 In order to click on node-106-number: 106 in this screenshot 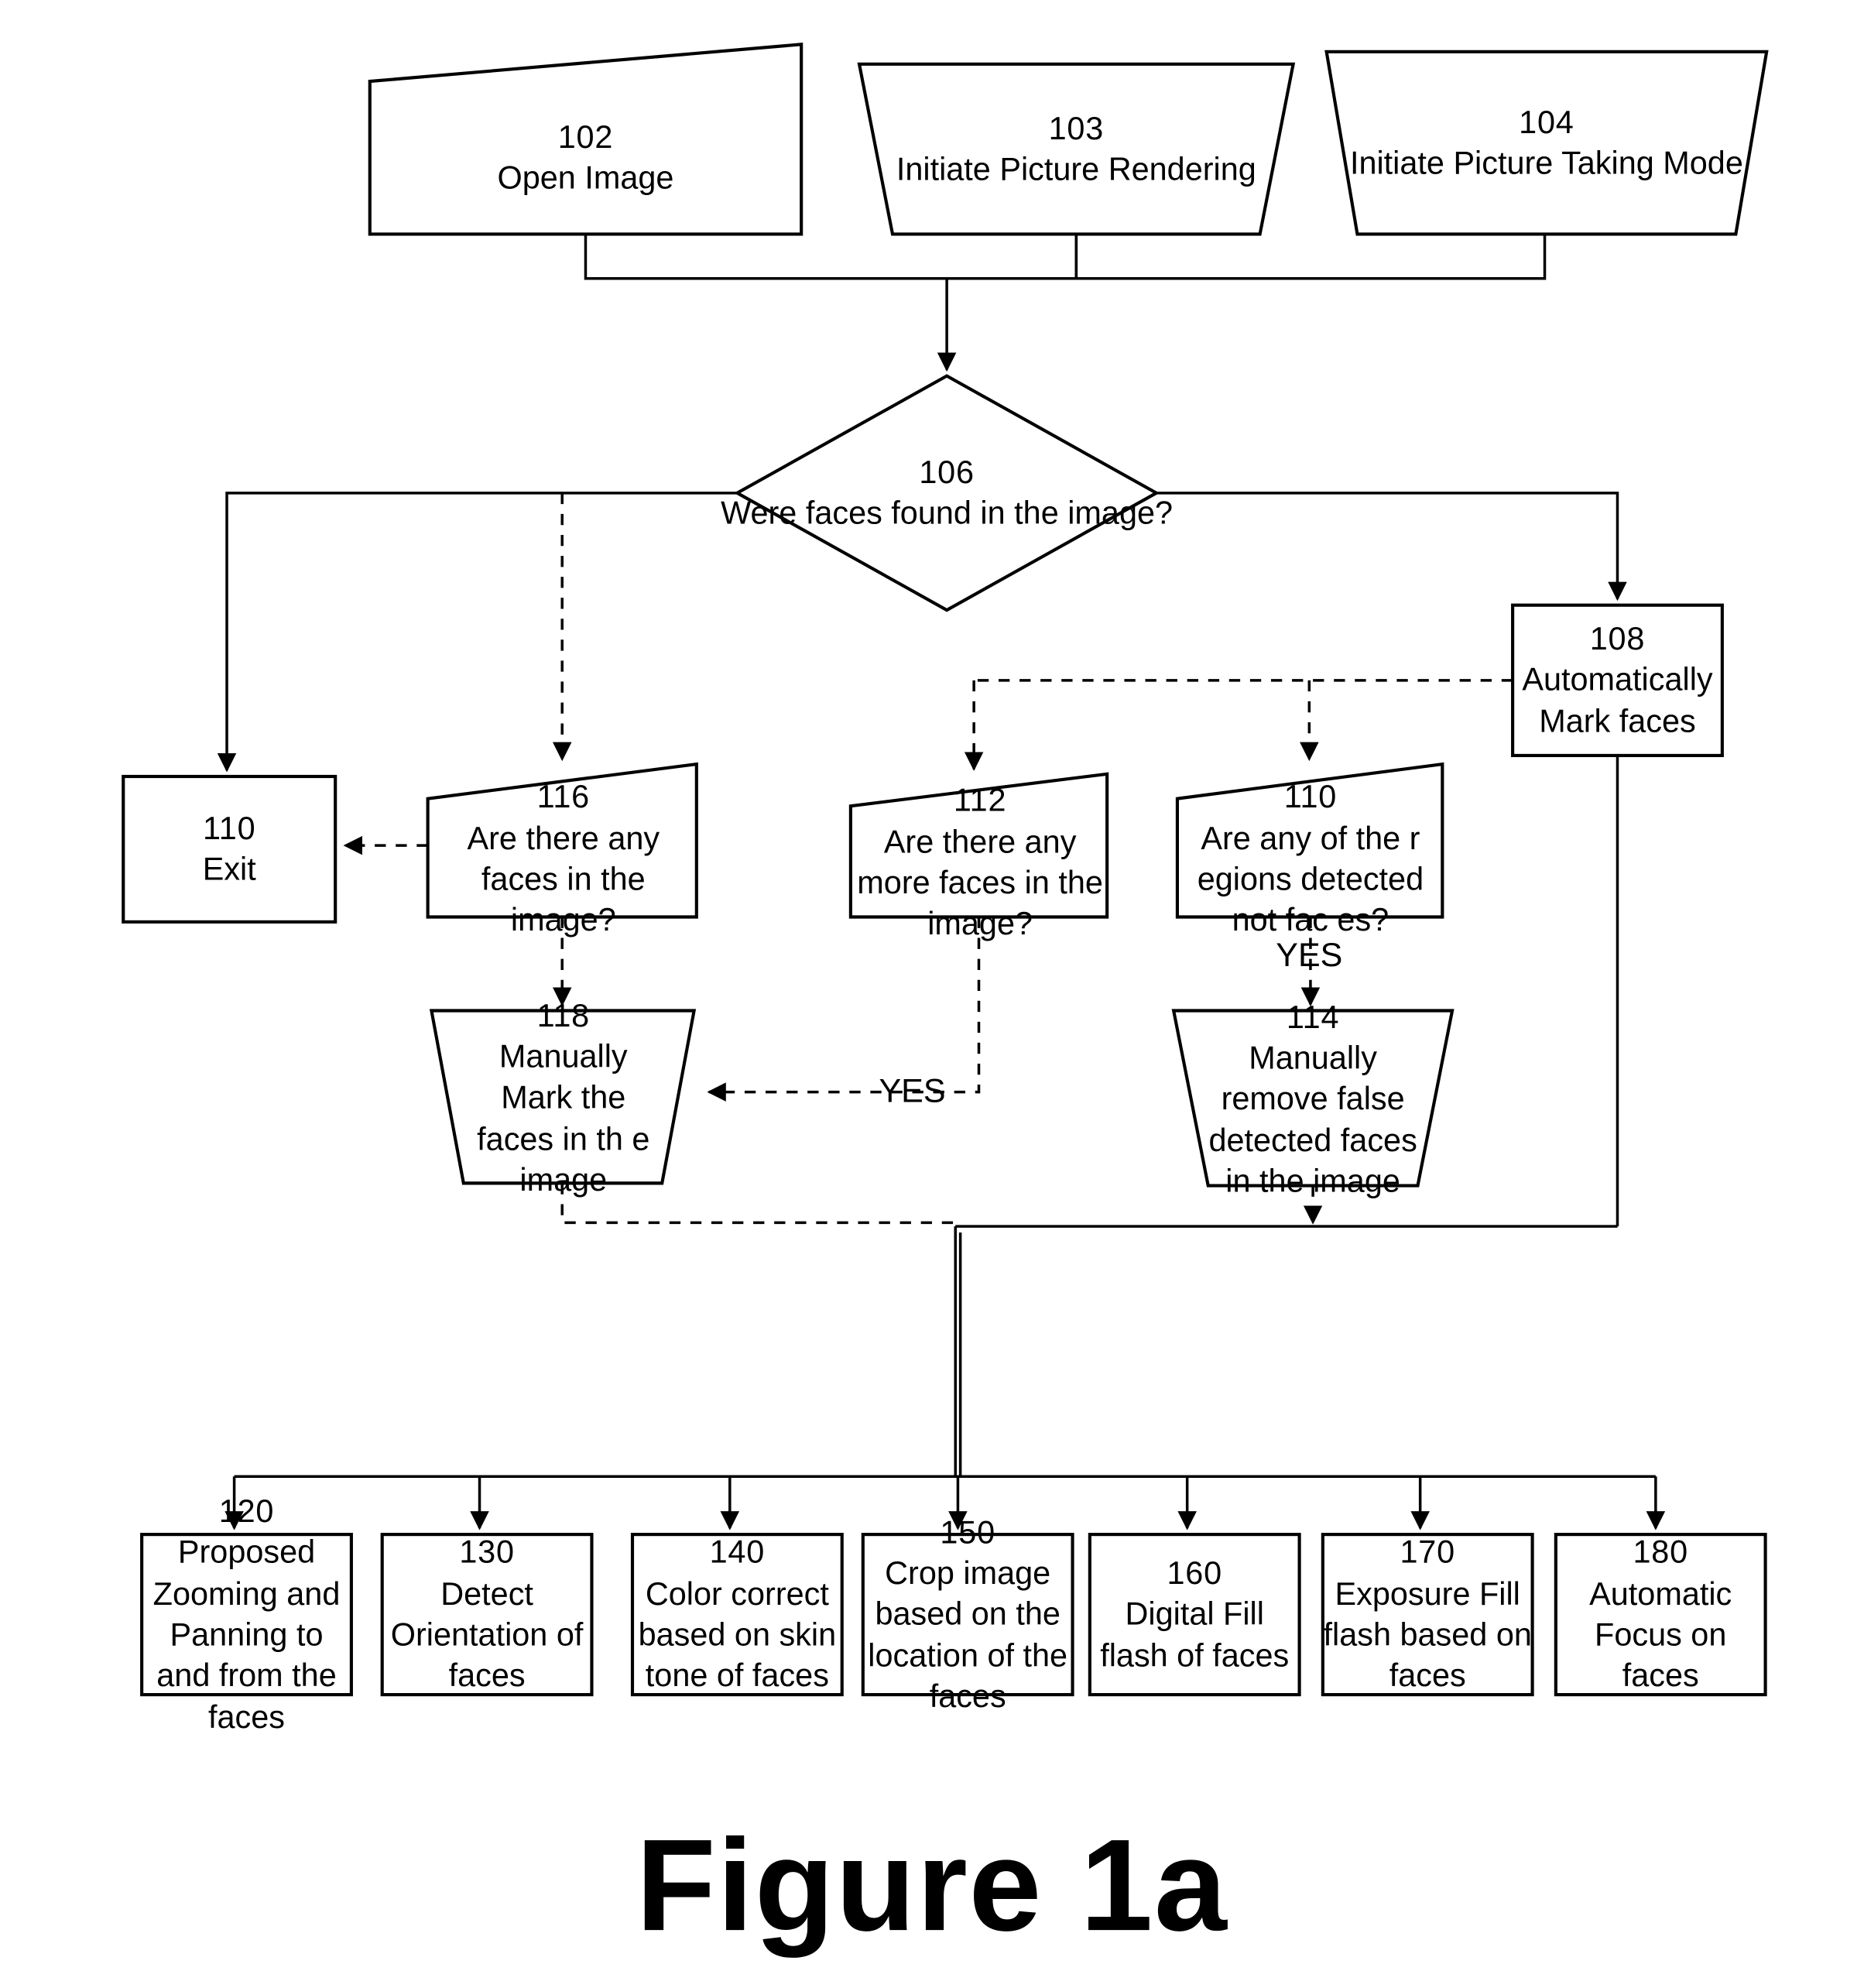, I will do `click(947, 472)`.